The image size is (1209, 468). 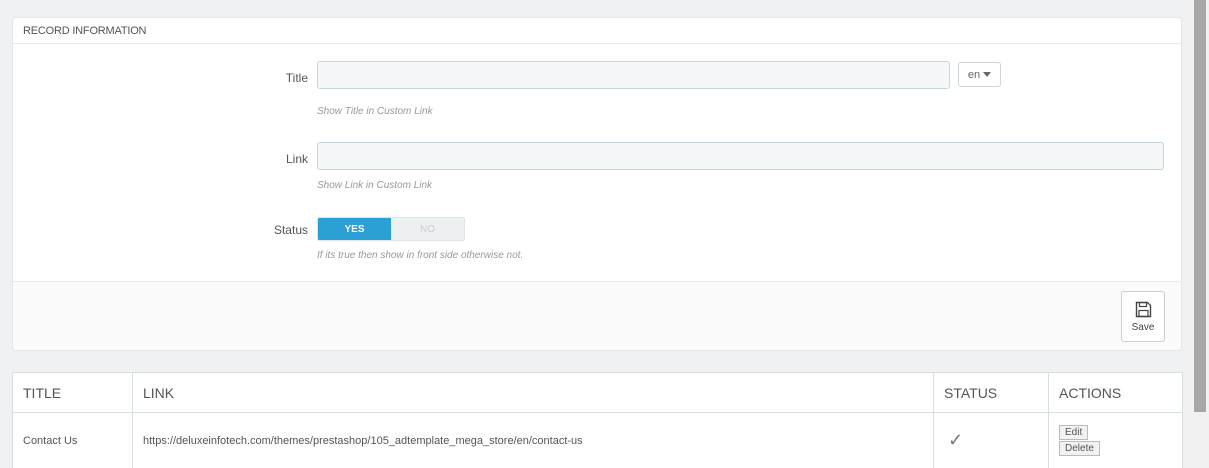 What do you see at coordinates (991, 392) in the screenshot?
I see `column-header-status: STATUS` at bounding box center [991, 392].